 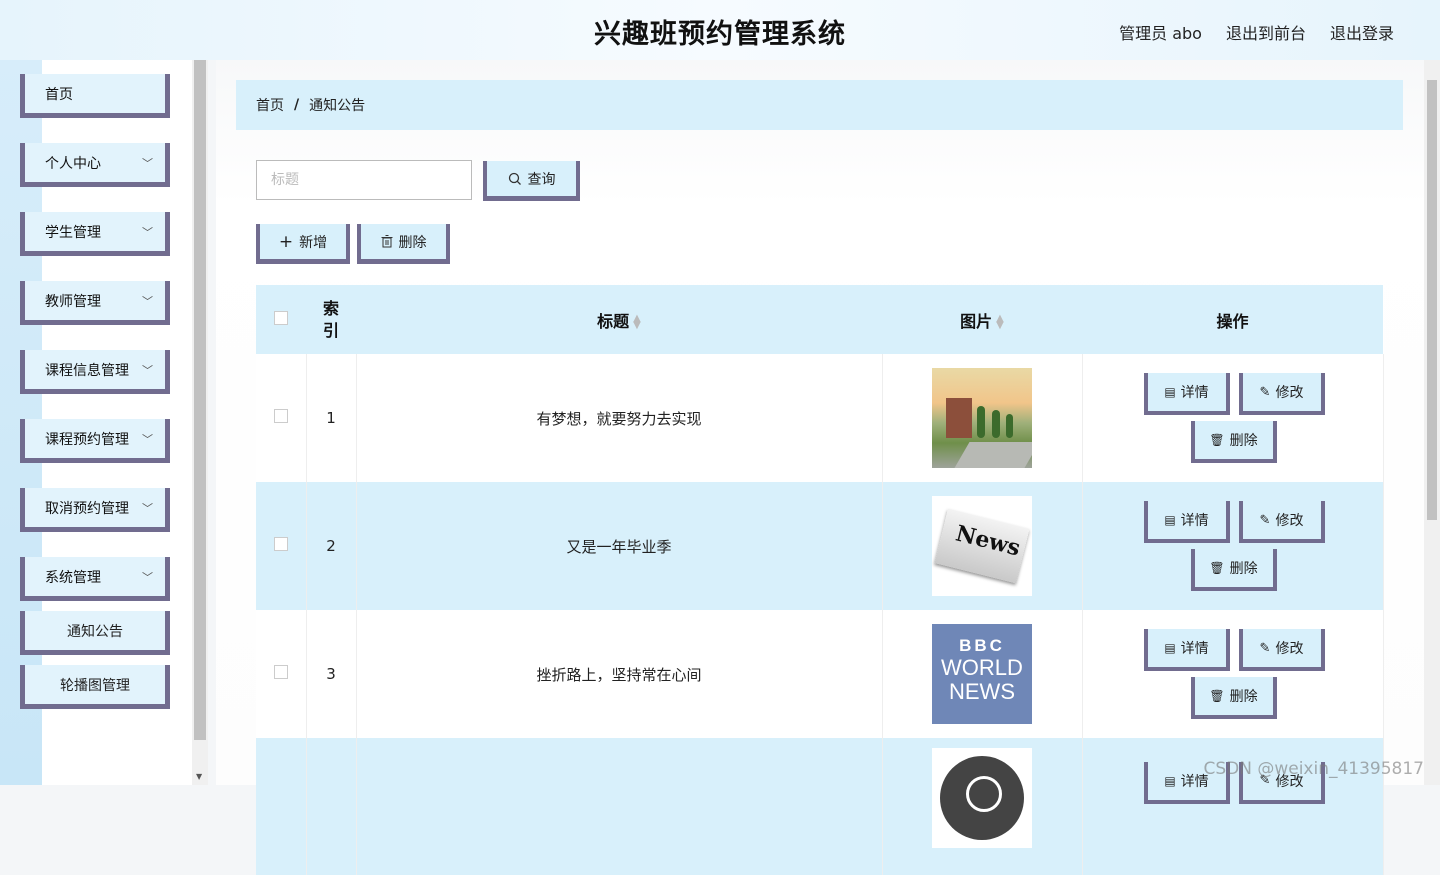 What do you see at coordinates (95, 372) in the screenshot?
I see `sidebar-item-course-info: 课程信息管理 ﹀` at bounding box center [95, 372].